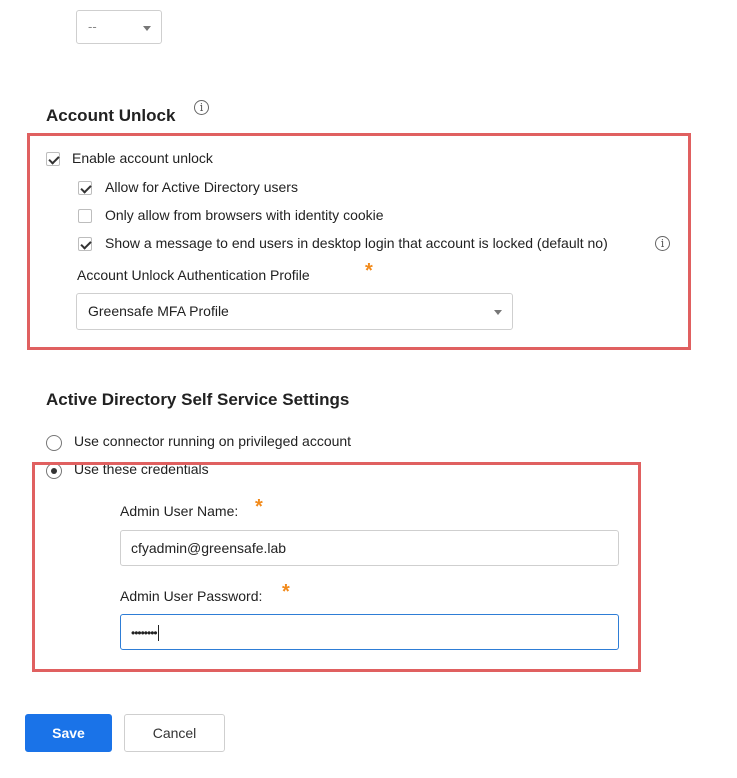  Describe the element at coordinates (144, 633) in the screenshot. I see `admin-password-value: ••••••••` at that location.